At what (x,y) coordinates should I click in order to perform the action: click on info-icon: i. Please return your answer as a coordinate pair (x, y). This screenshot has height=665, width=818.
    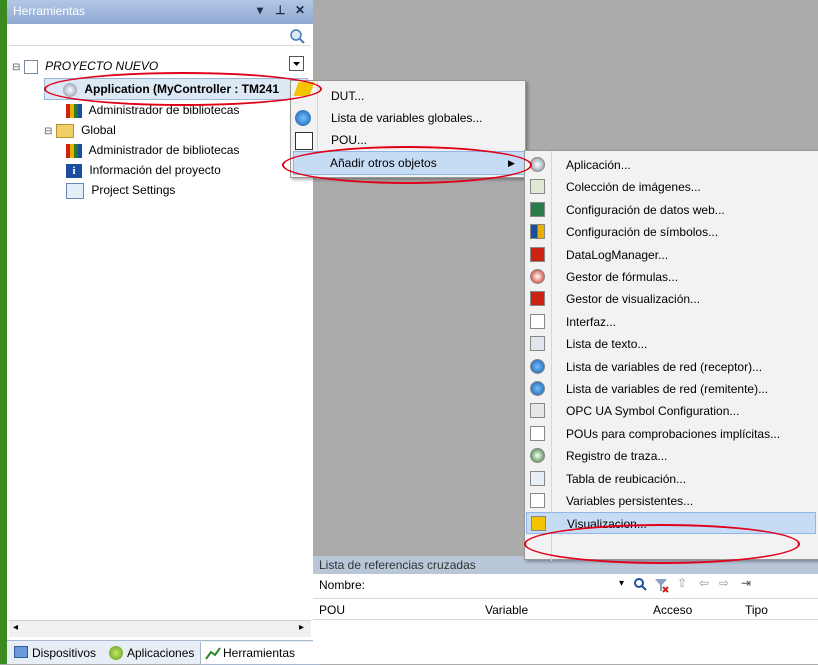
    Looking at the image, I should click on (74, 170).